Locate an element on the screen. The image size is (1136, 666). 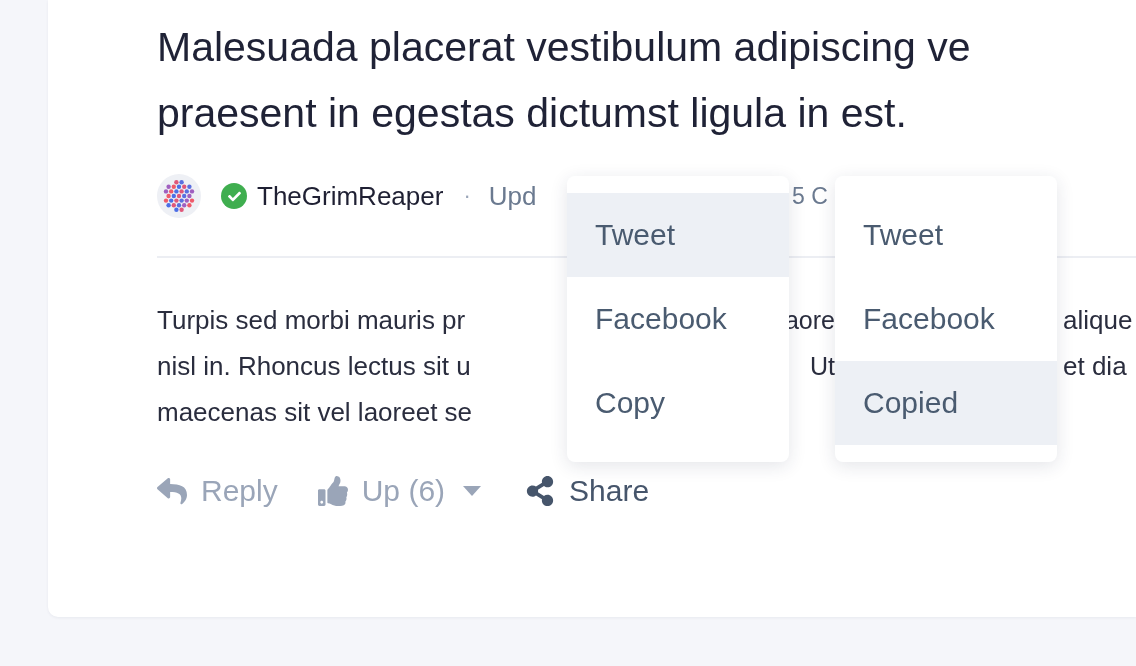
body-text: Turpis sed morbi mauris pr is located at coordinates (312, 320).